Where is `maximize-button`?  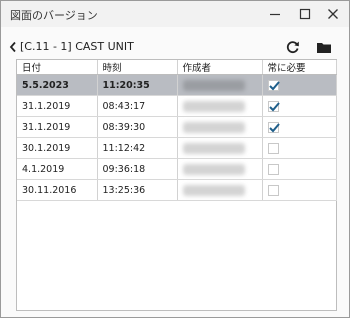
maximize-button is located at coordinates (305, 14).